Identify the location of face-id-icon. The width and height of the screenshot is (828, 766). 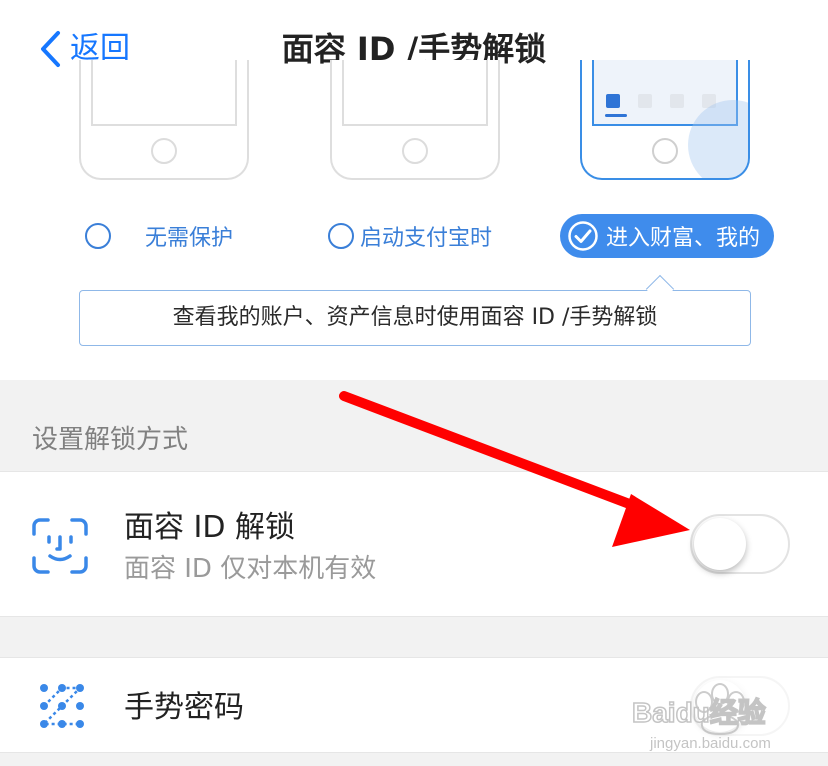
(60, 546).